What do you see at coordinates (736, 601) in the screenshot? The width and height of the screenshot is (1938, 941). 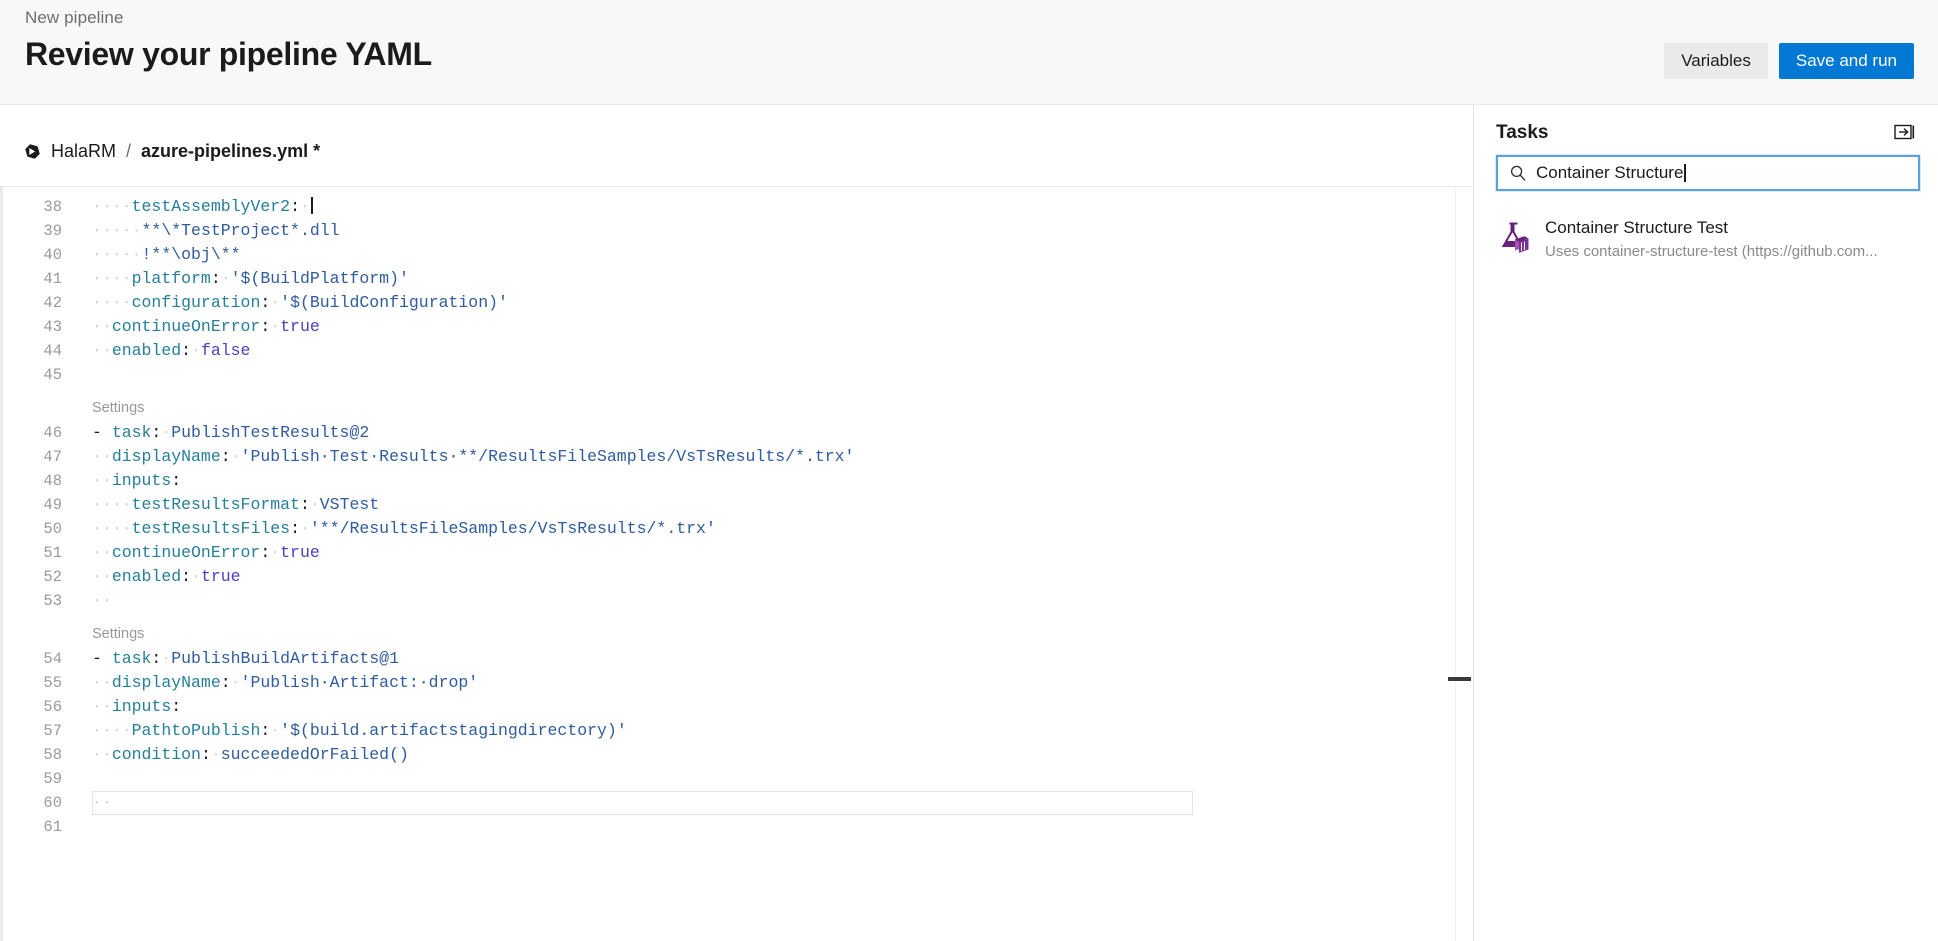 I see `code-line: 53 ··` at bounding box center [736, 601].